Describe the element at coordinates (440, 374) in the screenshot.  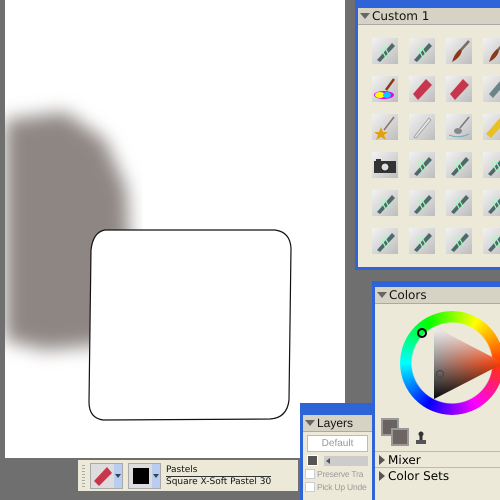
I see `color-marker` at that location.